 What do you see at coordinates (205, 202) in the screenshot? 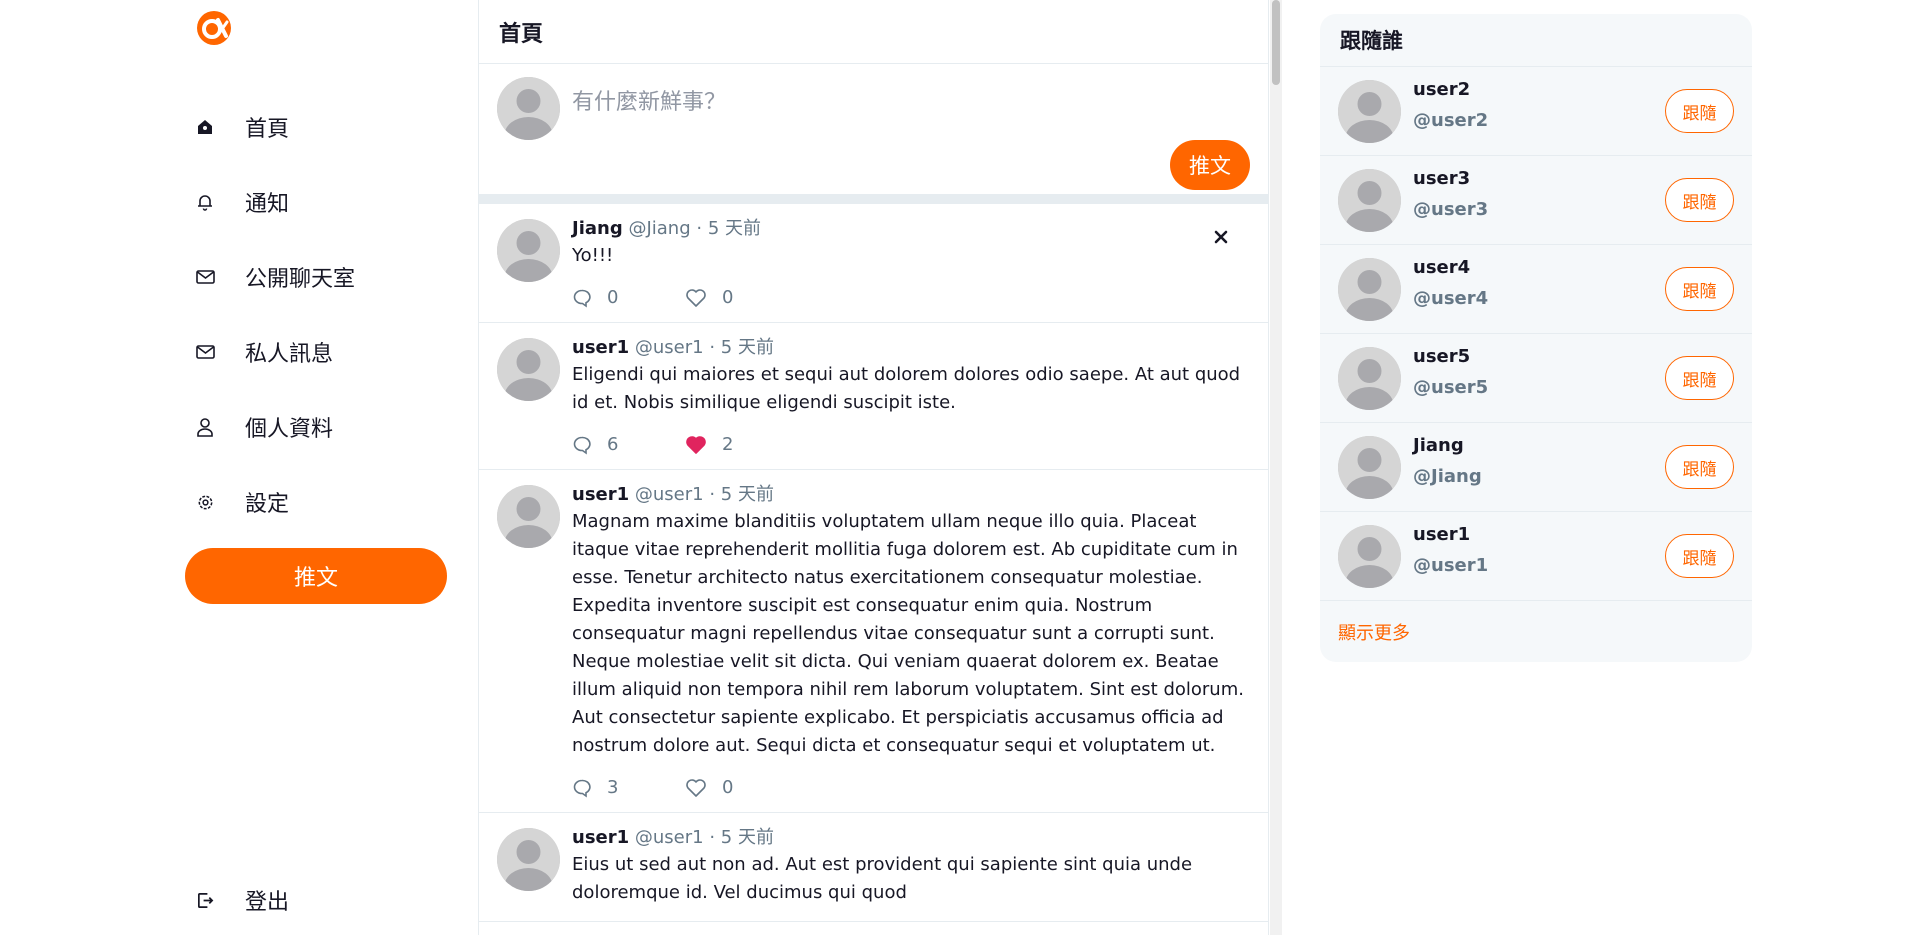
I see `bell-icon` at bounding box center [205, 202].